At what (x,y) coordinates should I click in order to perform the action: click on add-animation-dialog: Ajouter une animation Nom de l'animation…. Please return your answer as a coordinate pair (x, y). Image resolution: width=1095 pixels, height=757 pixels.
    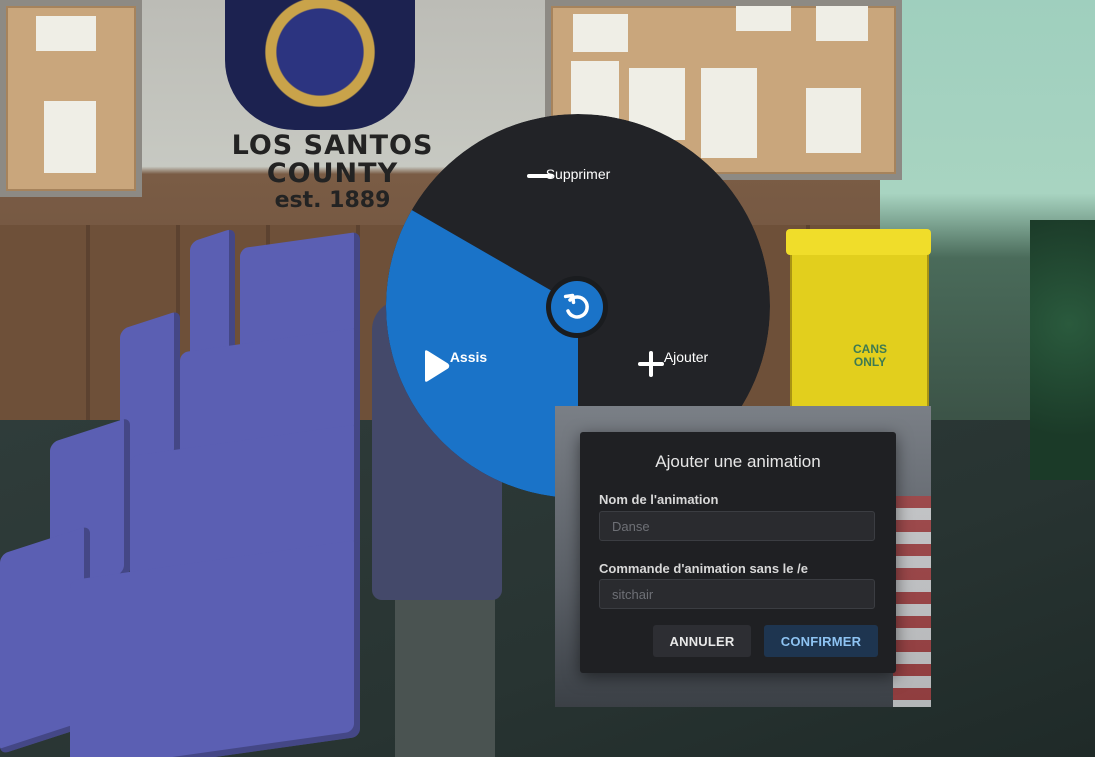
    Looking at the image, I should click on (738, 552).